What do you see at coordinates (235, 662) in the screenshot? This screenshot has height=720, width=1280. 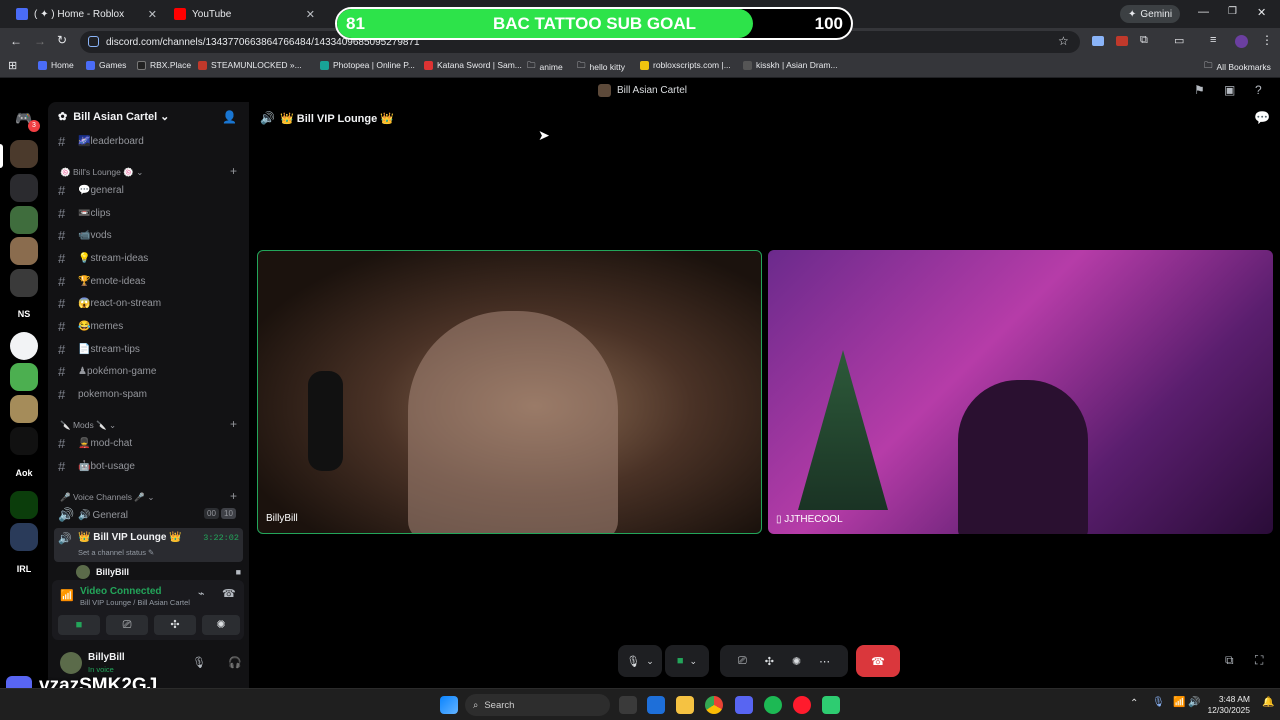 I see `headphones-icon: 🎧` at bounding box center [235, 662].